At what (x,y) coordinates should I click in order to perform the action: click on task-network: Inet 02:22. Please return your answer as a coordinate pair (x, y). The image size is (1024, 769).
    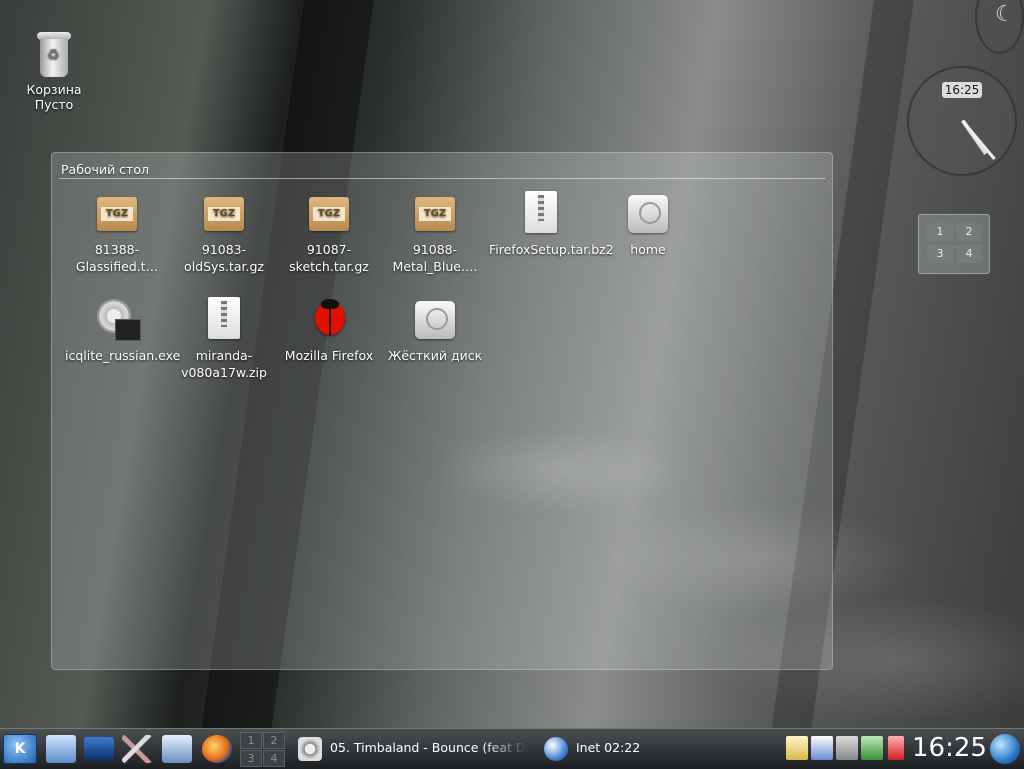
    Looking at the image, I should click on (609, 748).